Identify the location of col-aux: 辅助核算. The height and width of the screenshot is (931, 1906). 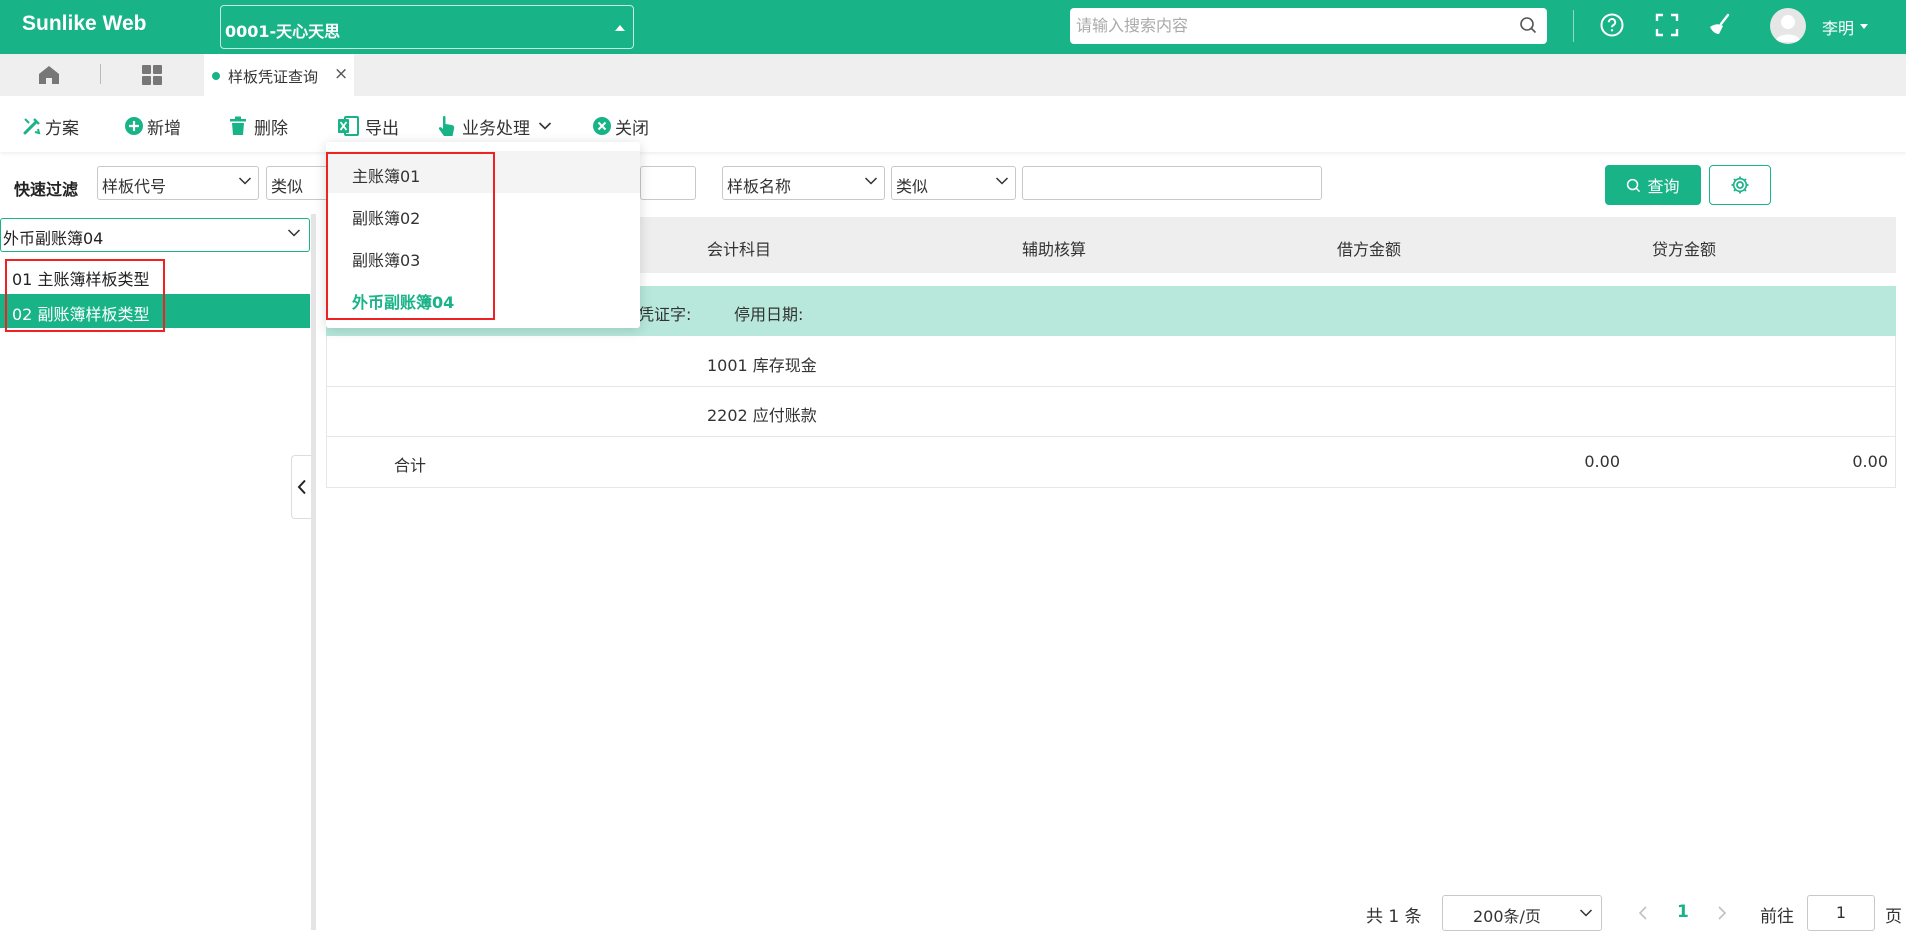
(1054, 249).